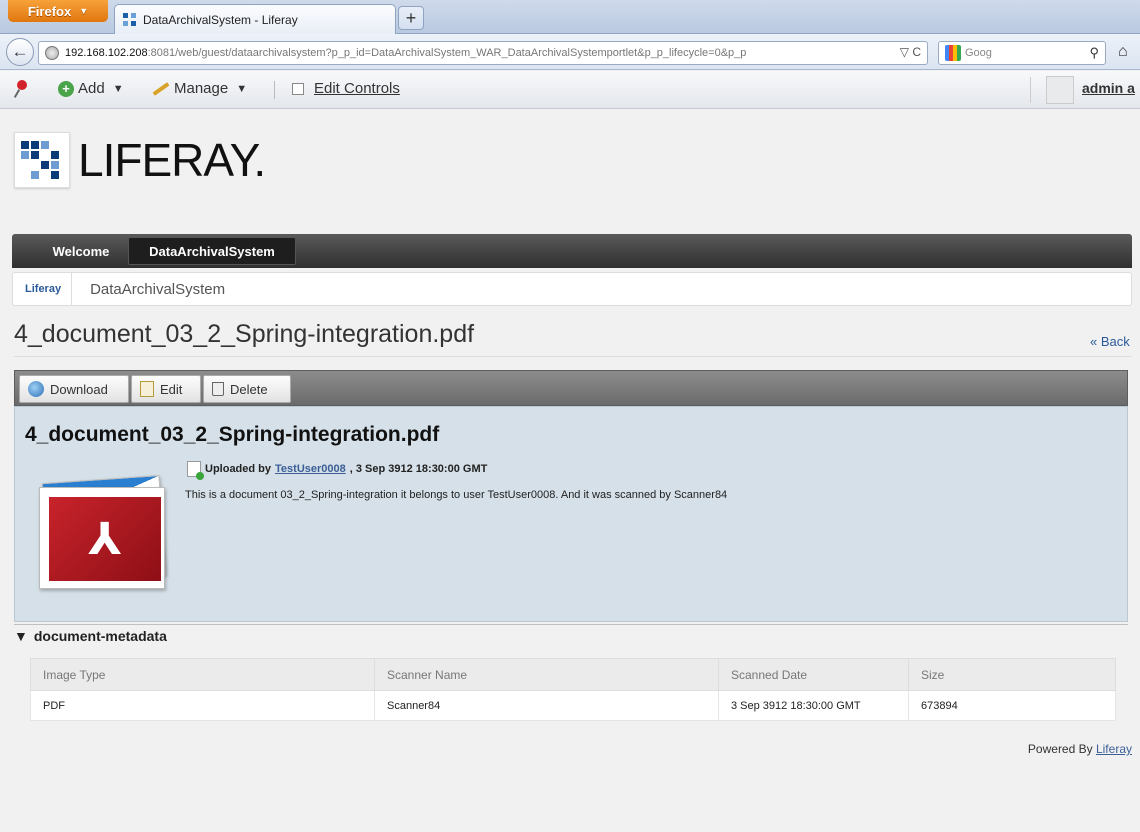 The width and height of the screenshot is (1140, 832). What do you see at coordinates (418, 469) in the screenshot?
I see `uploaded-date: , 3 Sep 3912 18:30:00 GMT` at bounding box center [418, 469].